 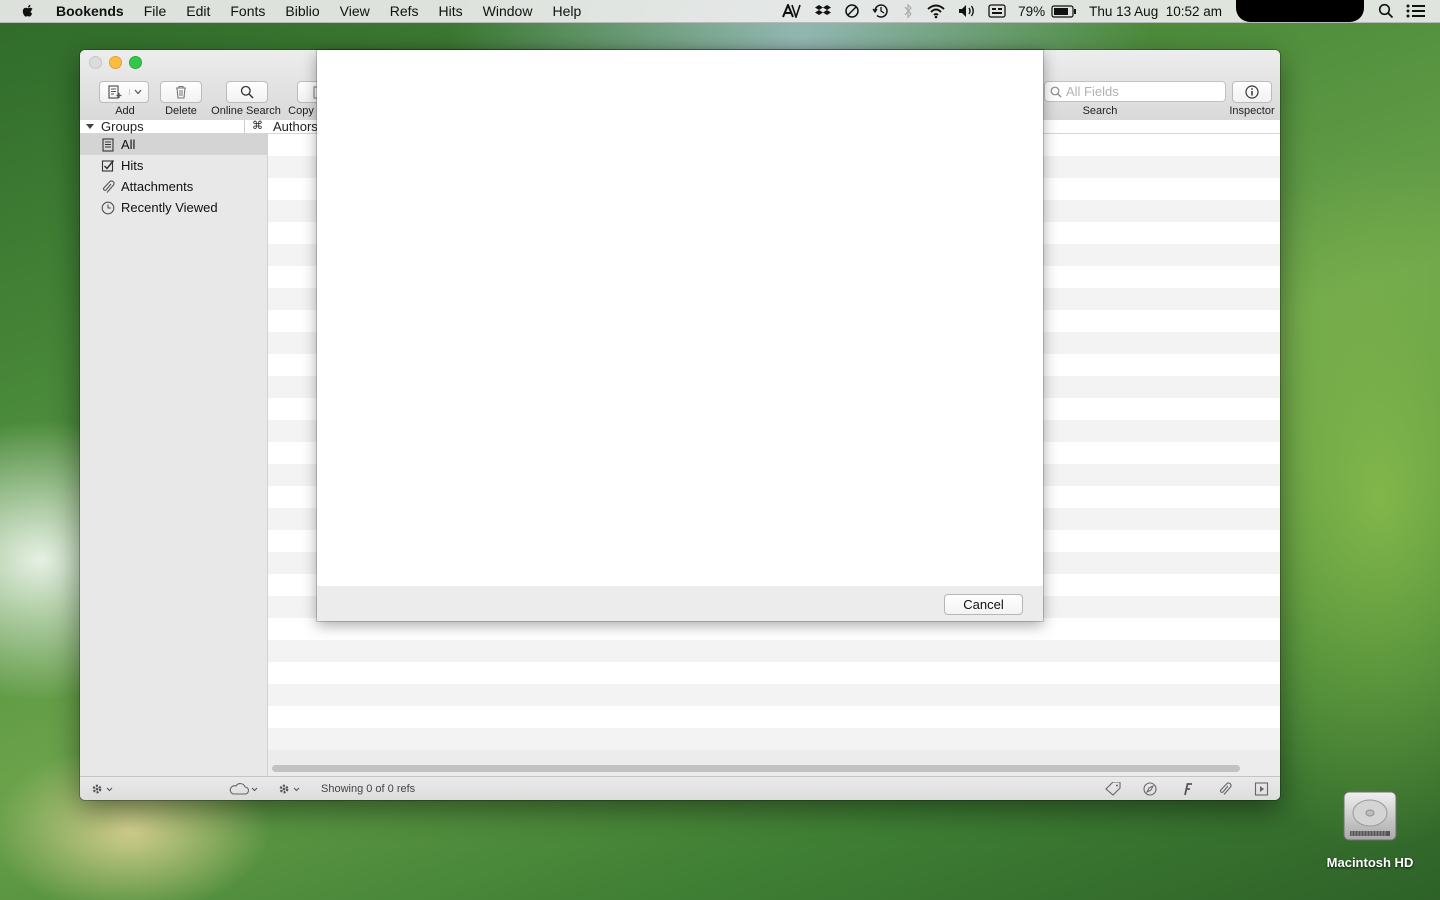 I want to click on action-gear-icon, so click(x=290, y=789).